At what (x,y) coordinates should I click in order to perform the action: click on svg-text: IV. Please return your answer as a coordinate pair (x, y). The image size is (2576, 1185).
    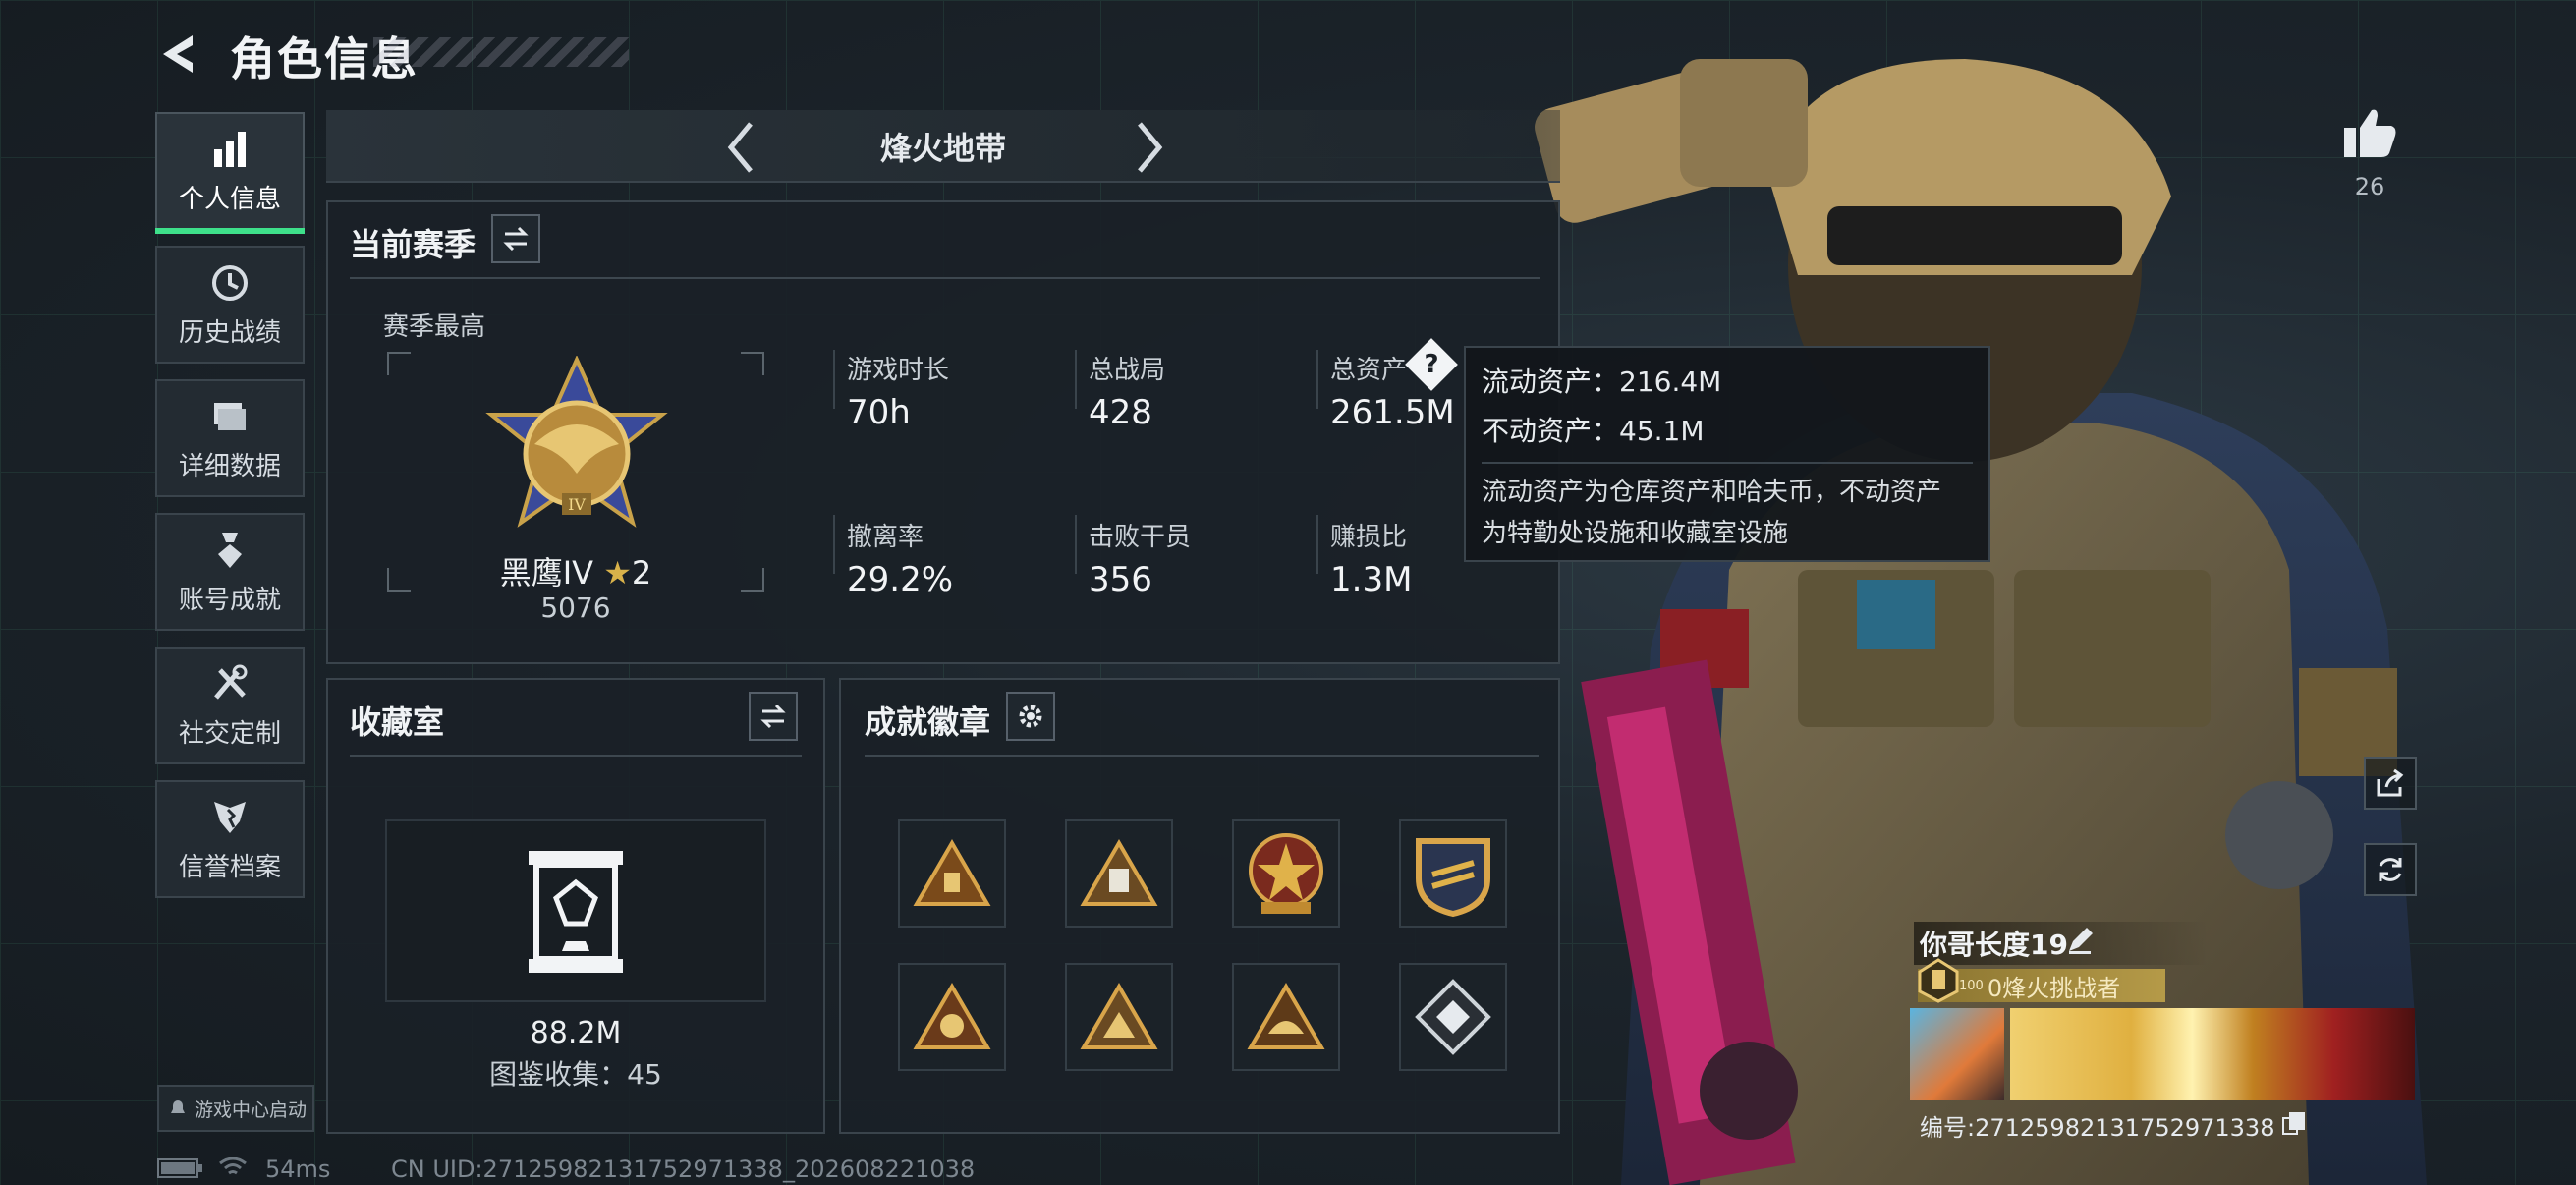
    Looking at the image, I should click on (577, 505).